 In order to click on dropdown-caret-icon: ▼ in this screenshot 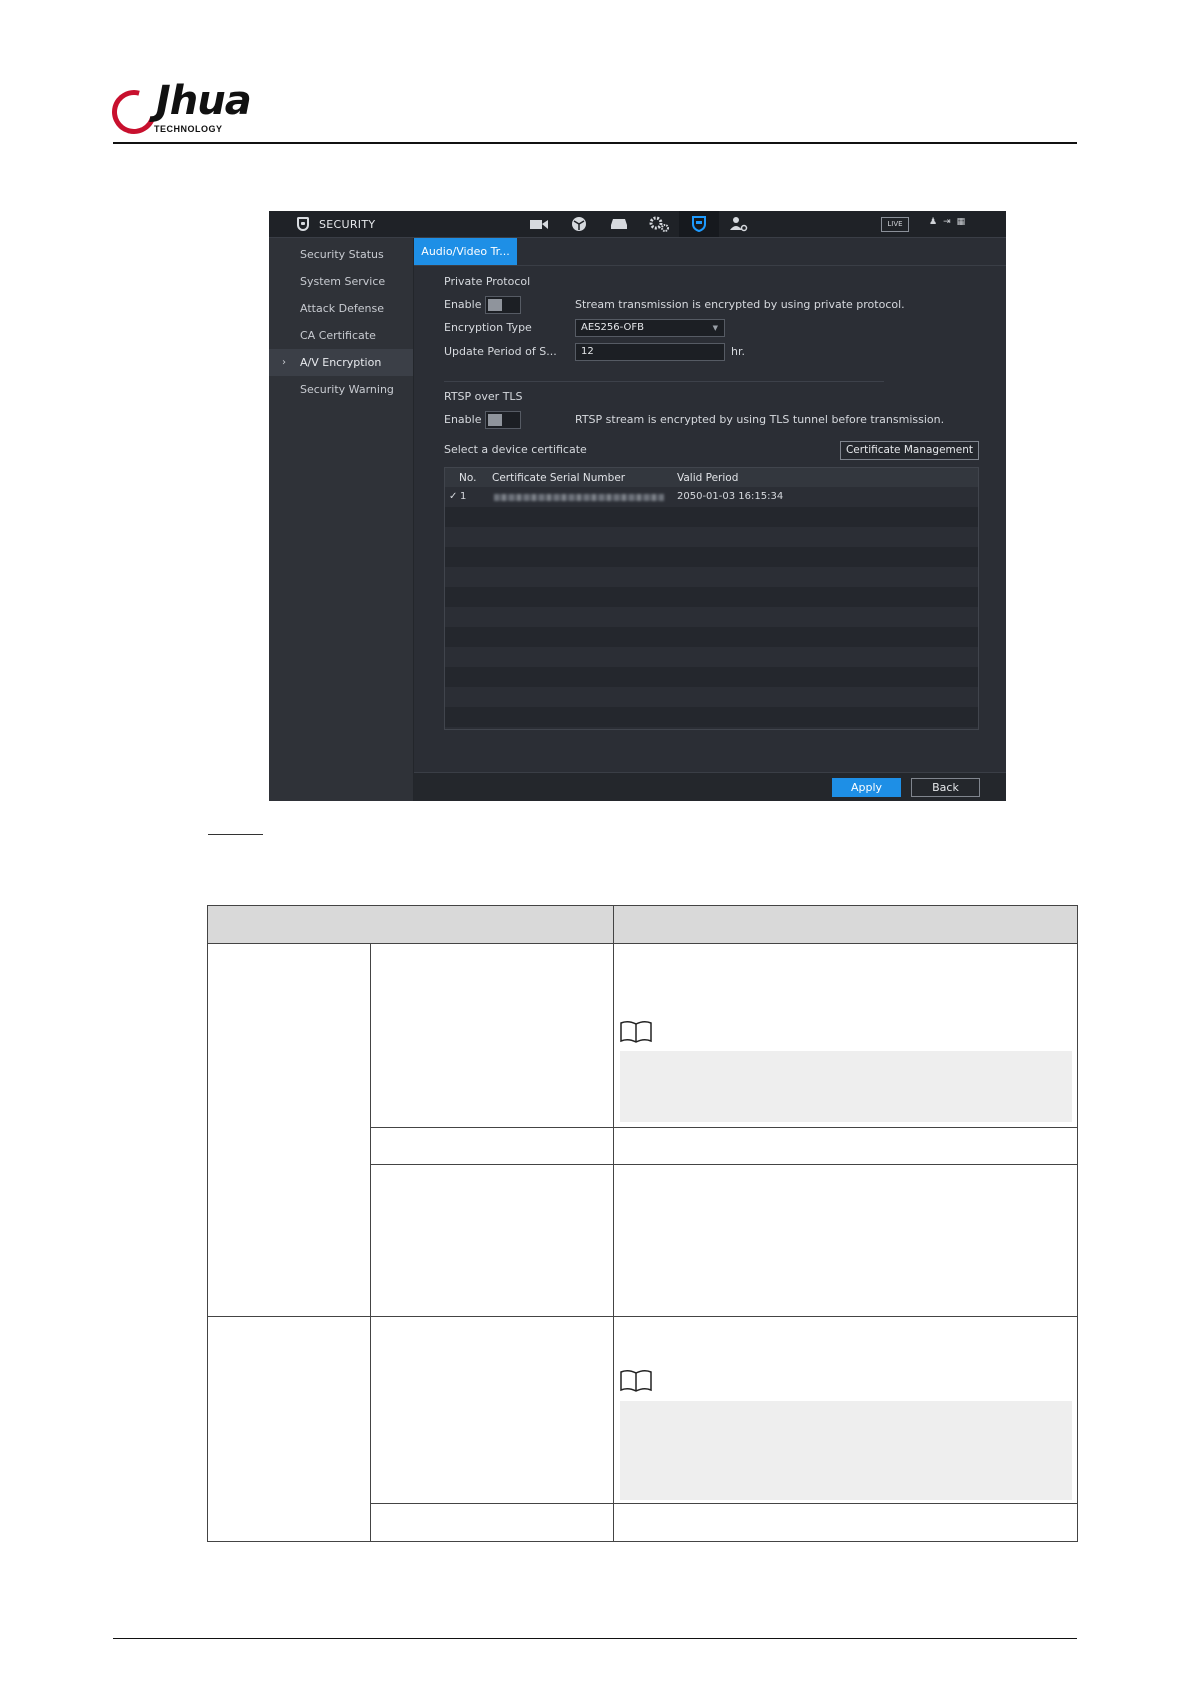, I will do `click(715, 328)`.